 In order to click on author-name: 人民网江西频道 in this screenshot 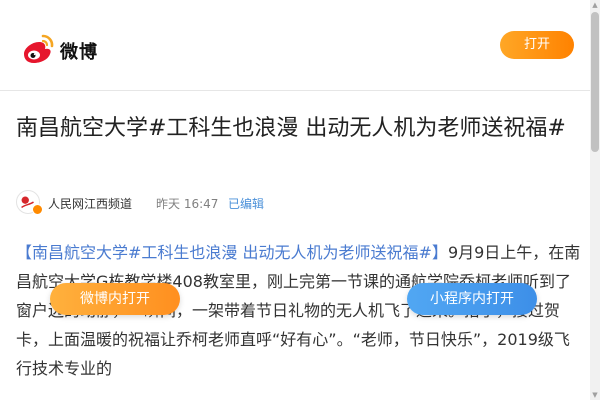, I will do `click(90, 203)`.